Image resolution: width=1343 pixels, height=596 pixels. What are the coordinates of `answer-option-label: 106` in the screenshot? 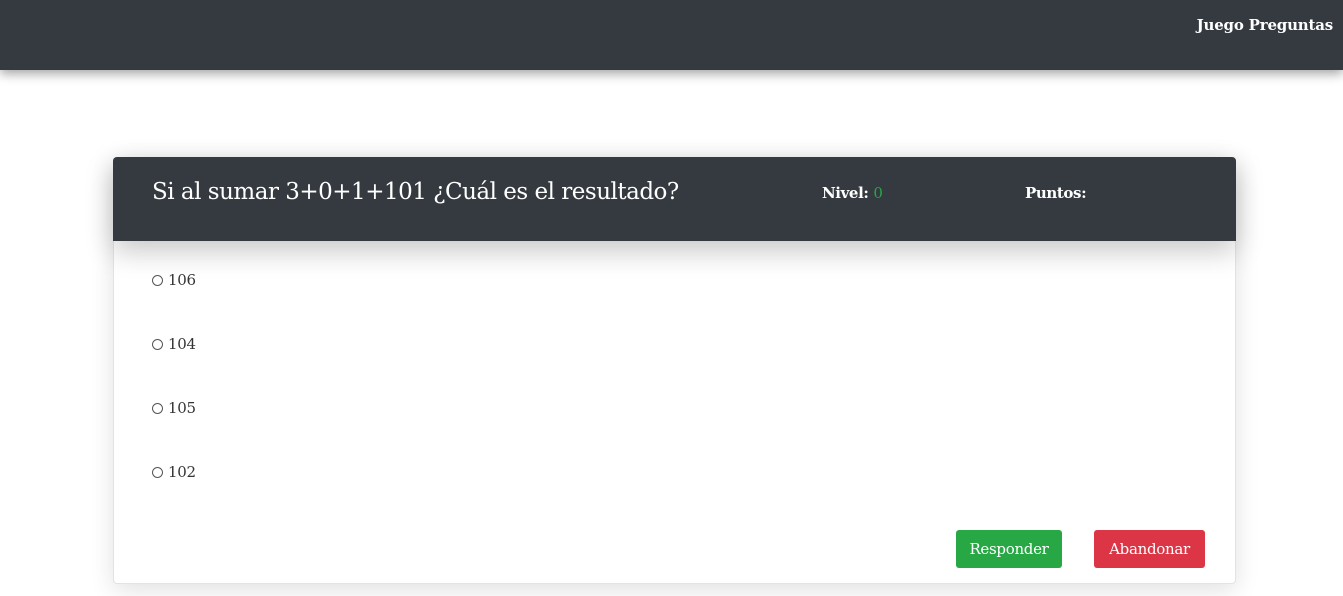 It's located at (182, 280).